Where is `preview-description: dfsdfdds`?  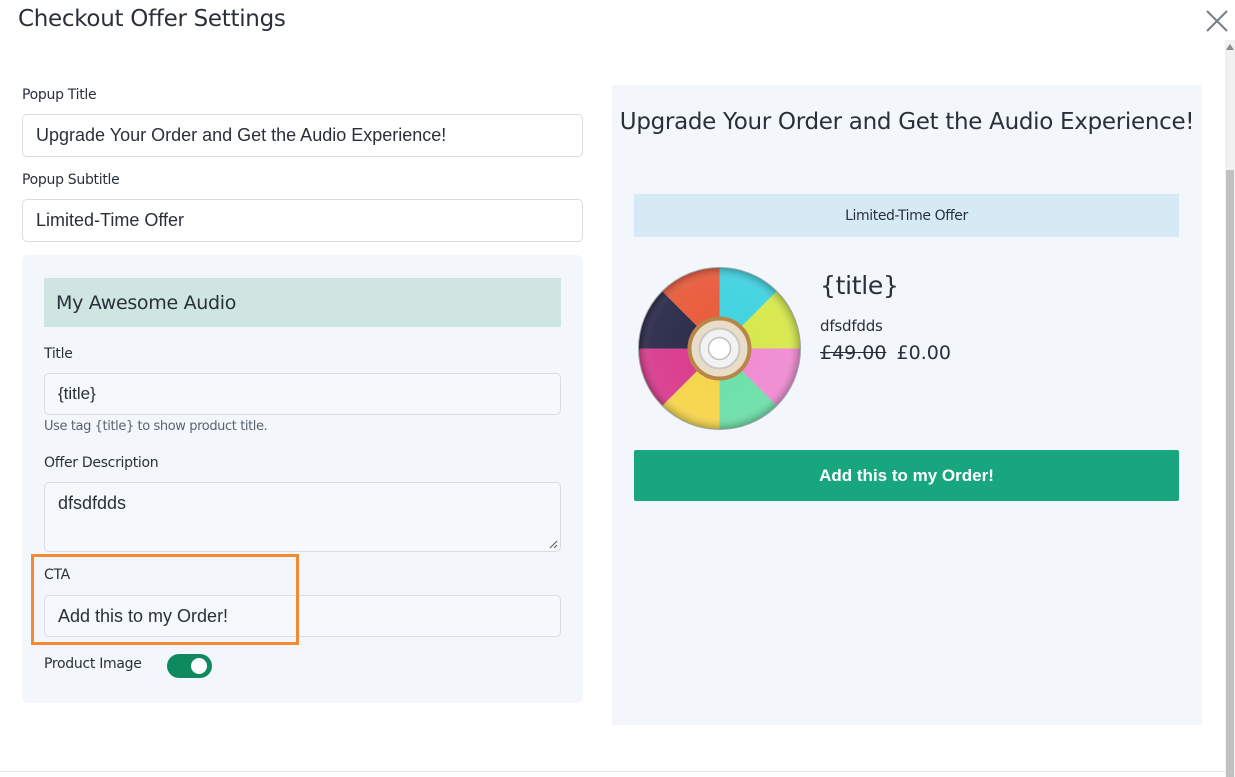 preview-description: dfsdfdds is located at coordinates (851, 326).